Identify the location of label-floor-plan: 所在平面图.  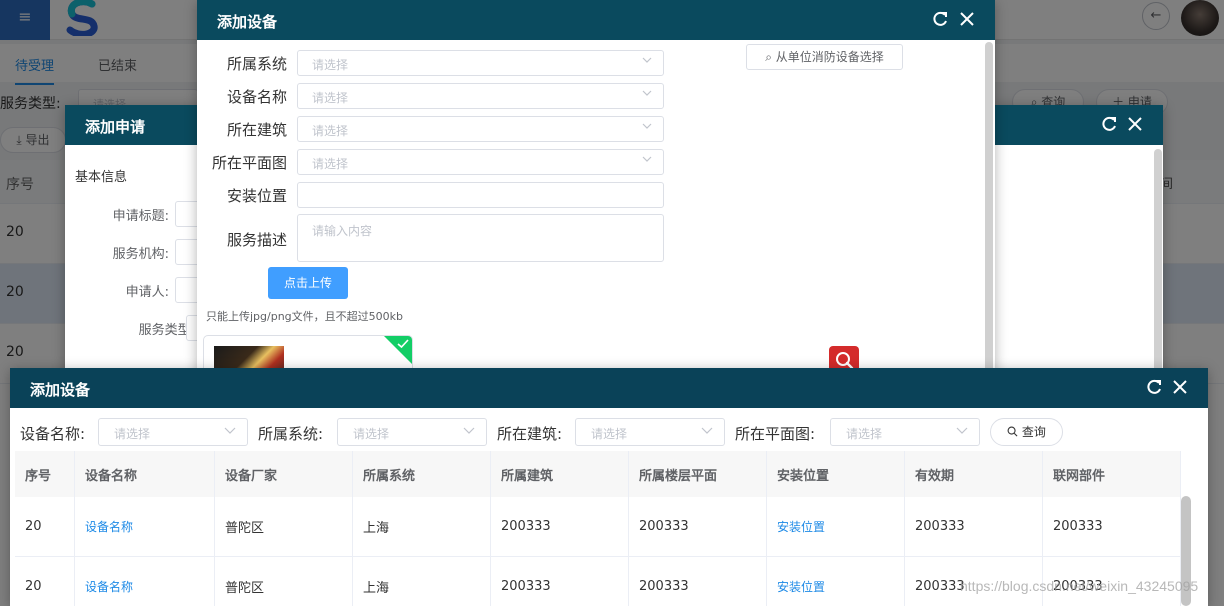
(249, 163).